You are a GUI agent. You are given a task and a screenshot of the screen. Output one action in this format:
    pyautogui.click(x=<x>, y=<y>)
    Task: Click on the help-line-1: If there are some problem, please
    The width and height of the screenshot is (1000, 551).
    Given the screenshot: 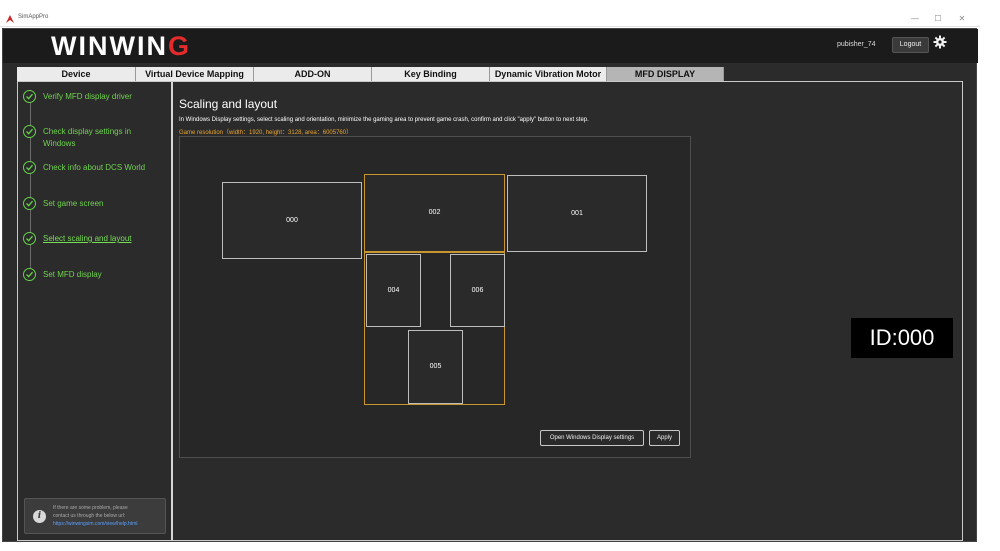 What is the action you would take?
    pyautogui.click(x=90, y=508)
    